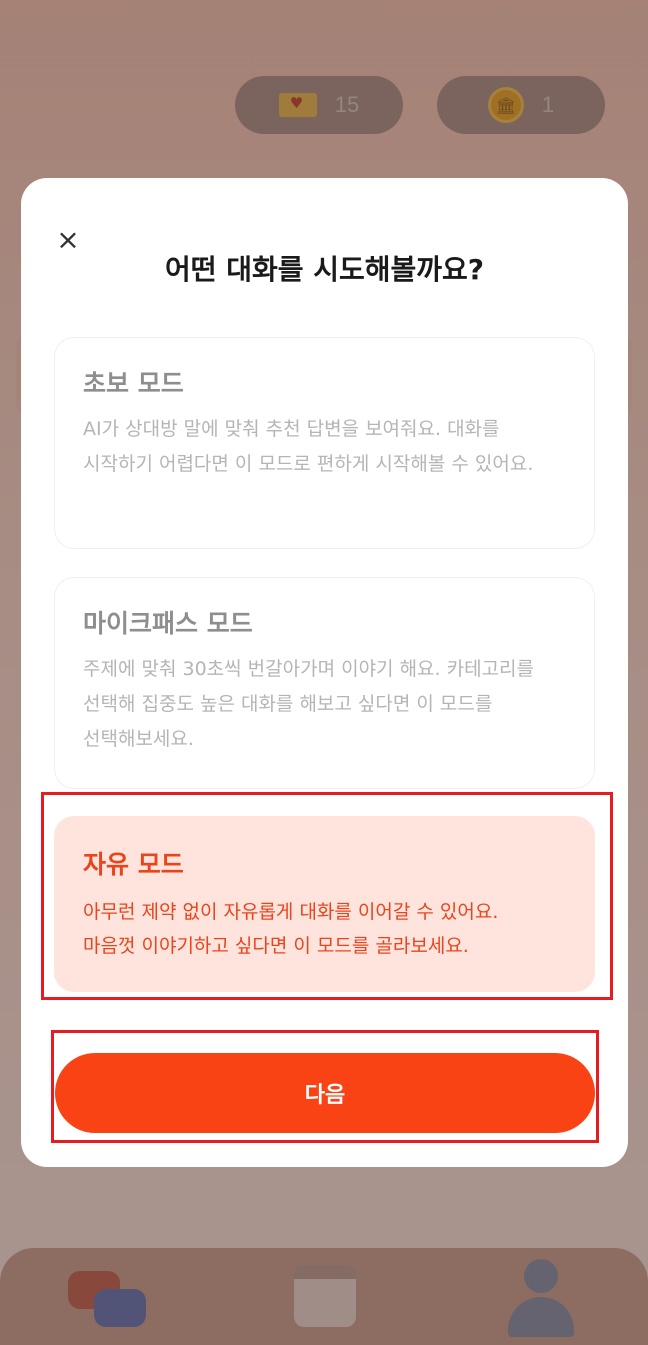 The height and width of the screenshot is (1345, 648). I want to click on modal-title: 어떤 대화를 시도해볼까요?, so click(324, 269).